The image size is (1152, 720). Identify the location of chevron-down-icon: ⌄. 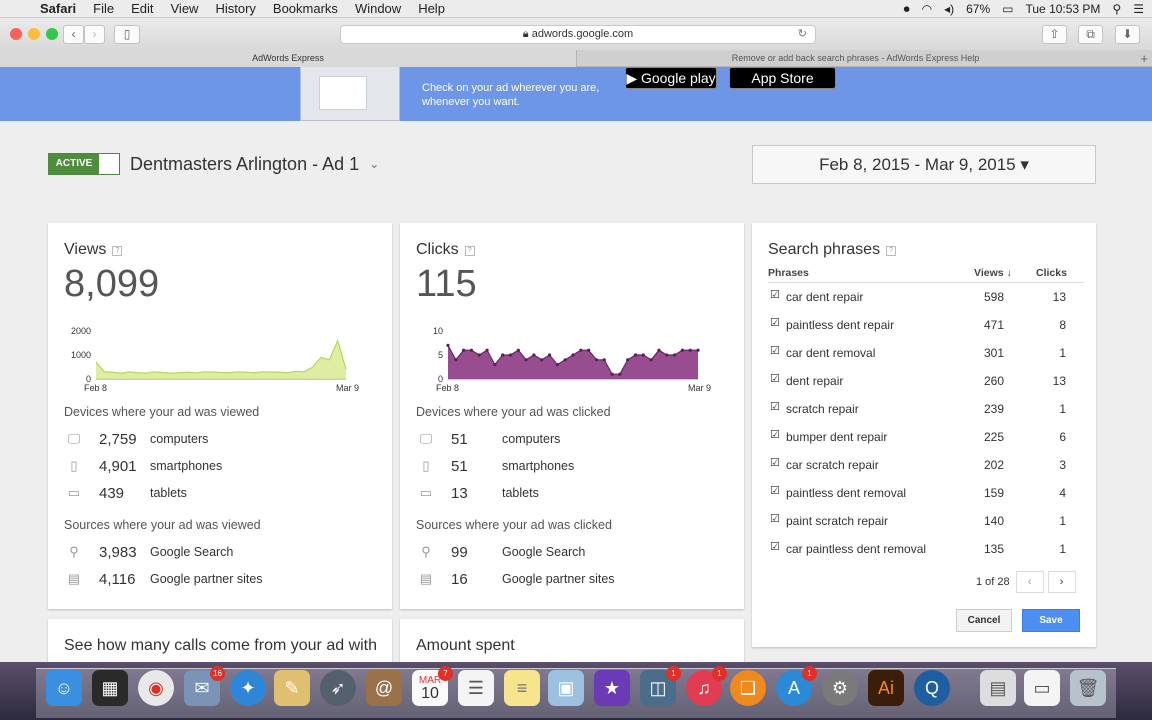
(374, 164).